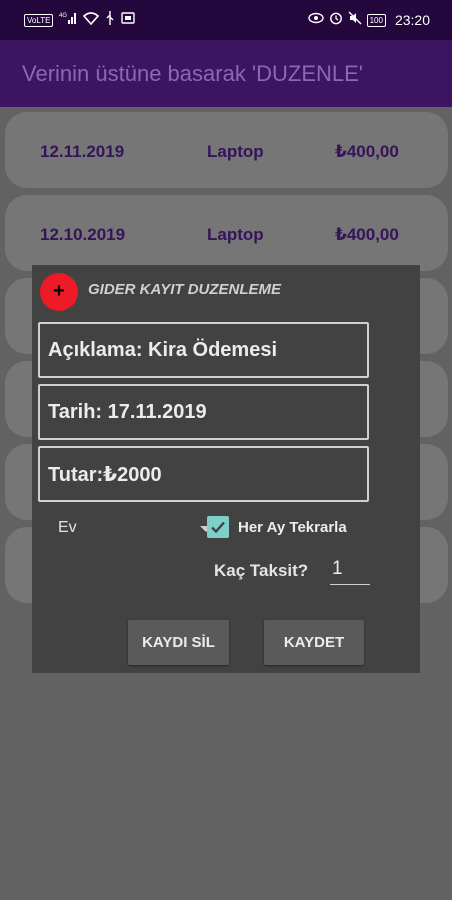  I want to click on repeat-monthly-label: Her Ay Tekrarla, so click(292, 527).